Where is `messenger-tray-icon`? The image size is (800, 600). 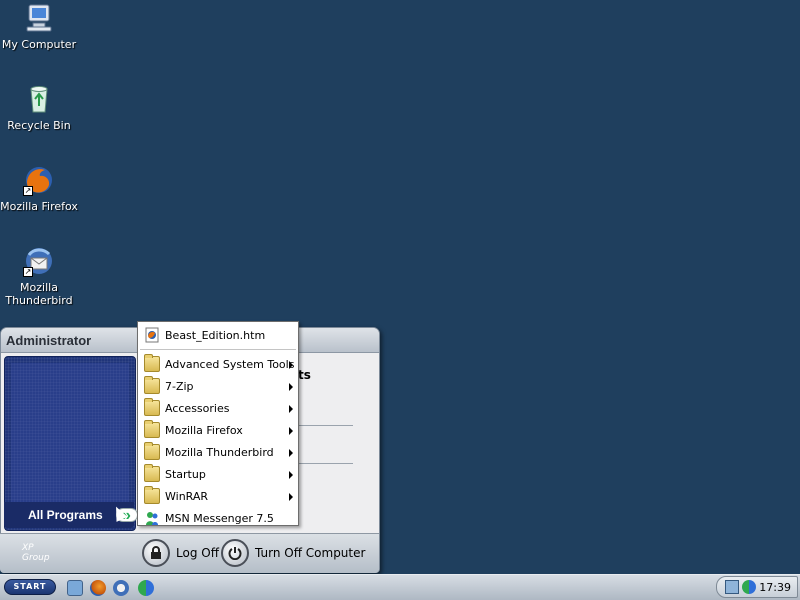
messenger-tray-icon is located at coordinates (749, 587).